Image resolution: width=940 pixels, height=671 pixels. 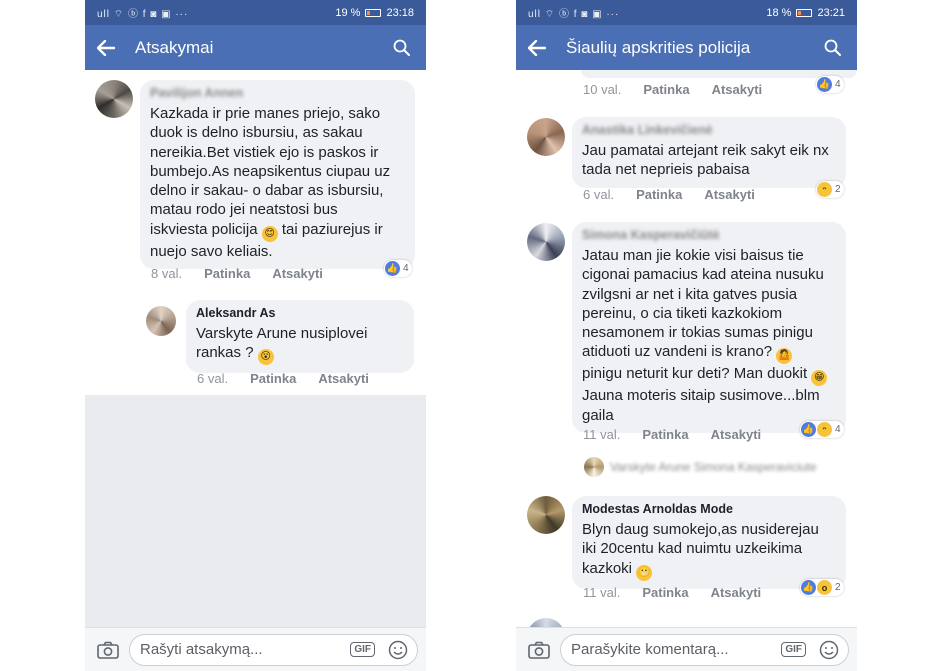 I want to click on haha-icon: ᵔ, so click(x=824, y=429).